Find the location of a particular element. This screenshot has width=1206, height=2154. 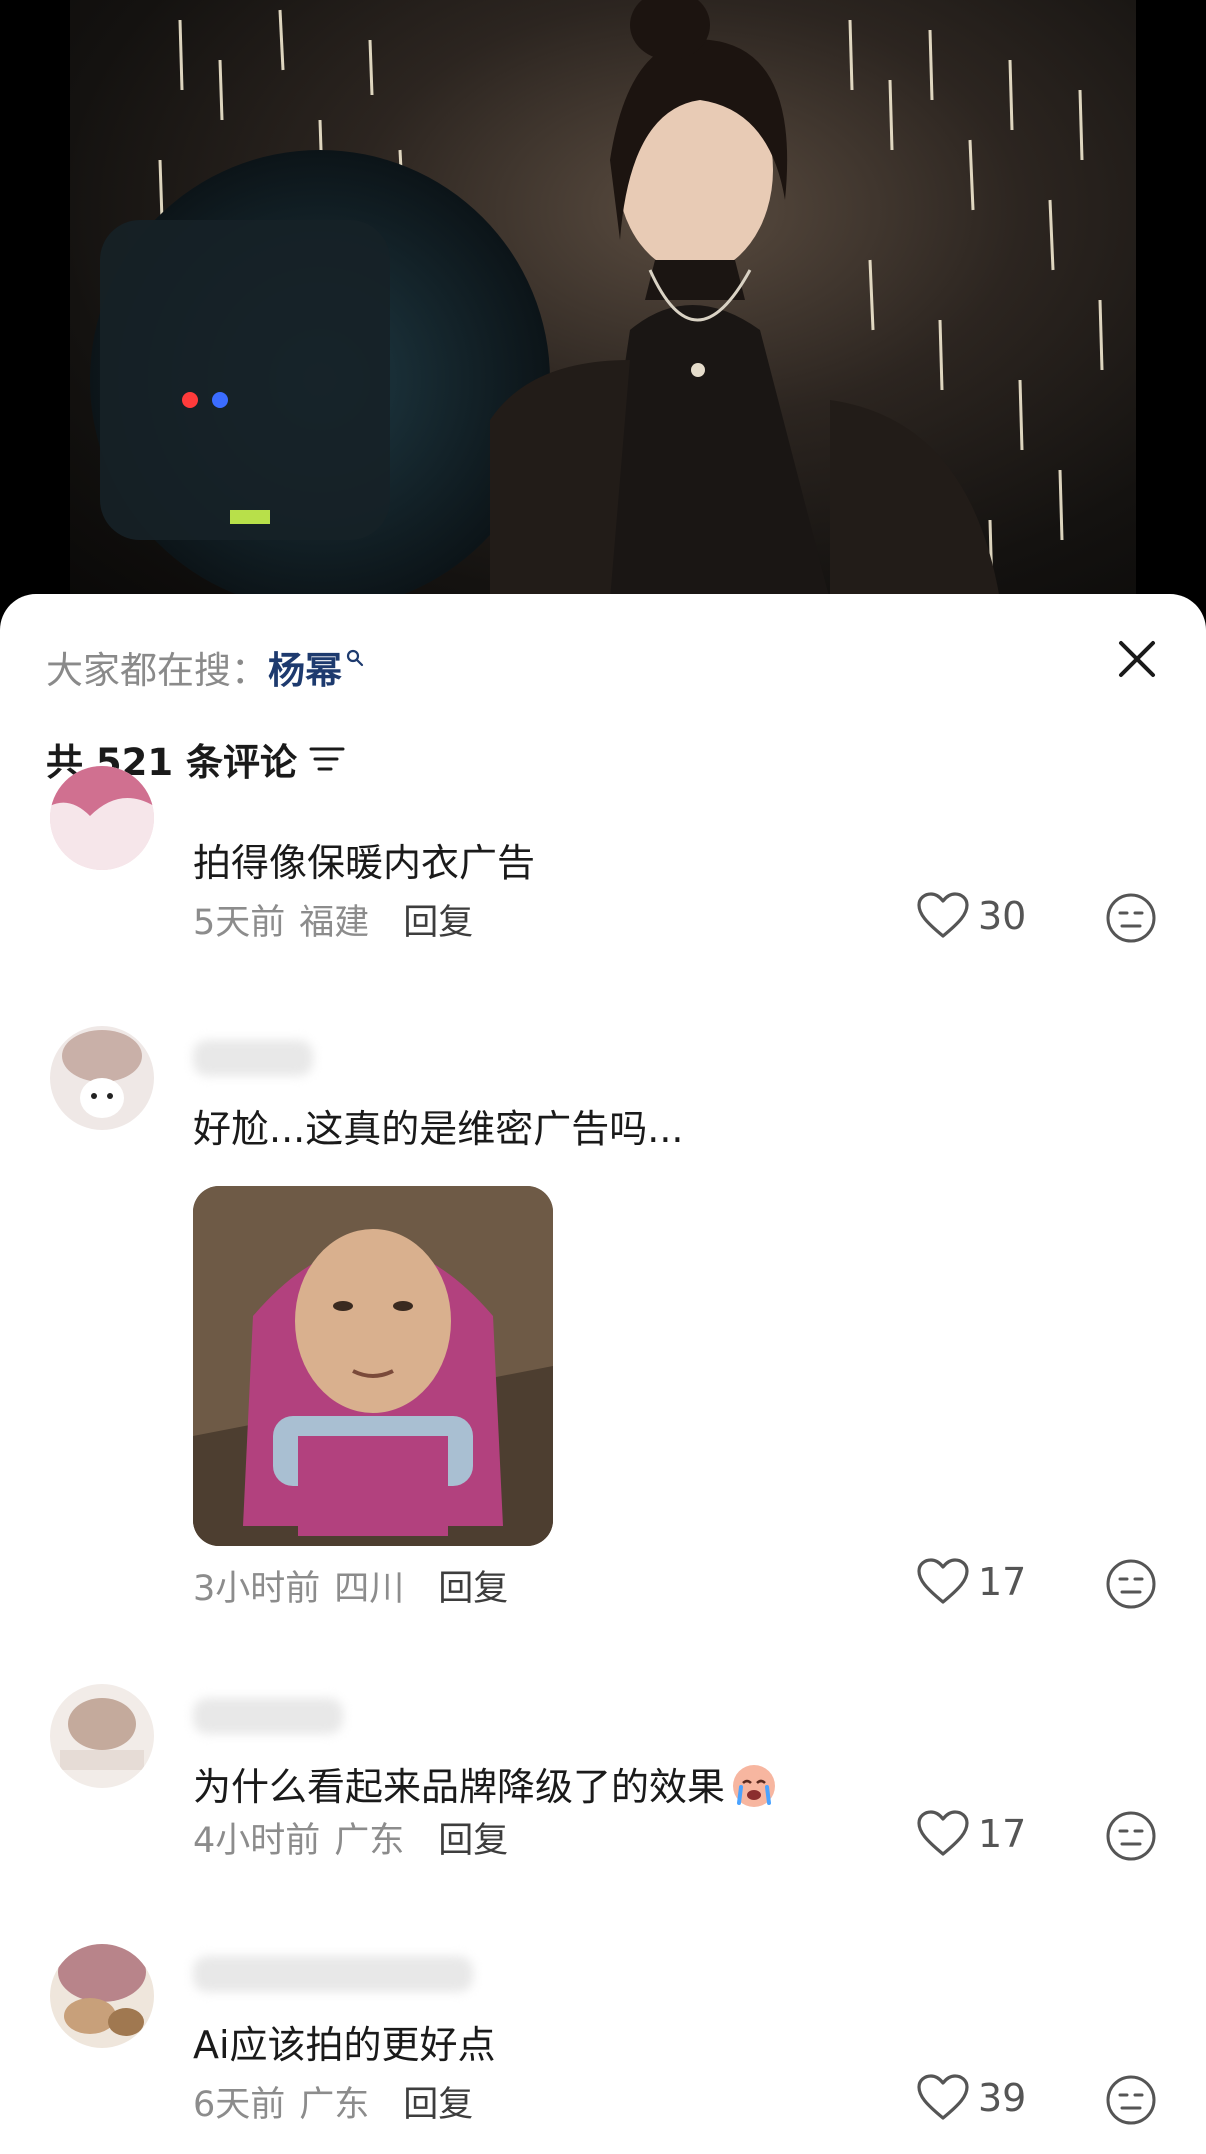

comment-meta: 4小时前 广东 回复 is located at coordinates (350, 1837).